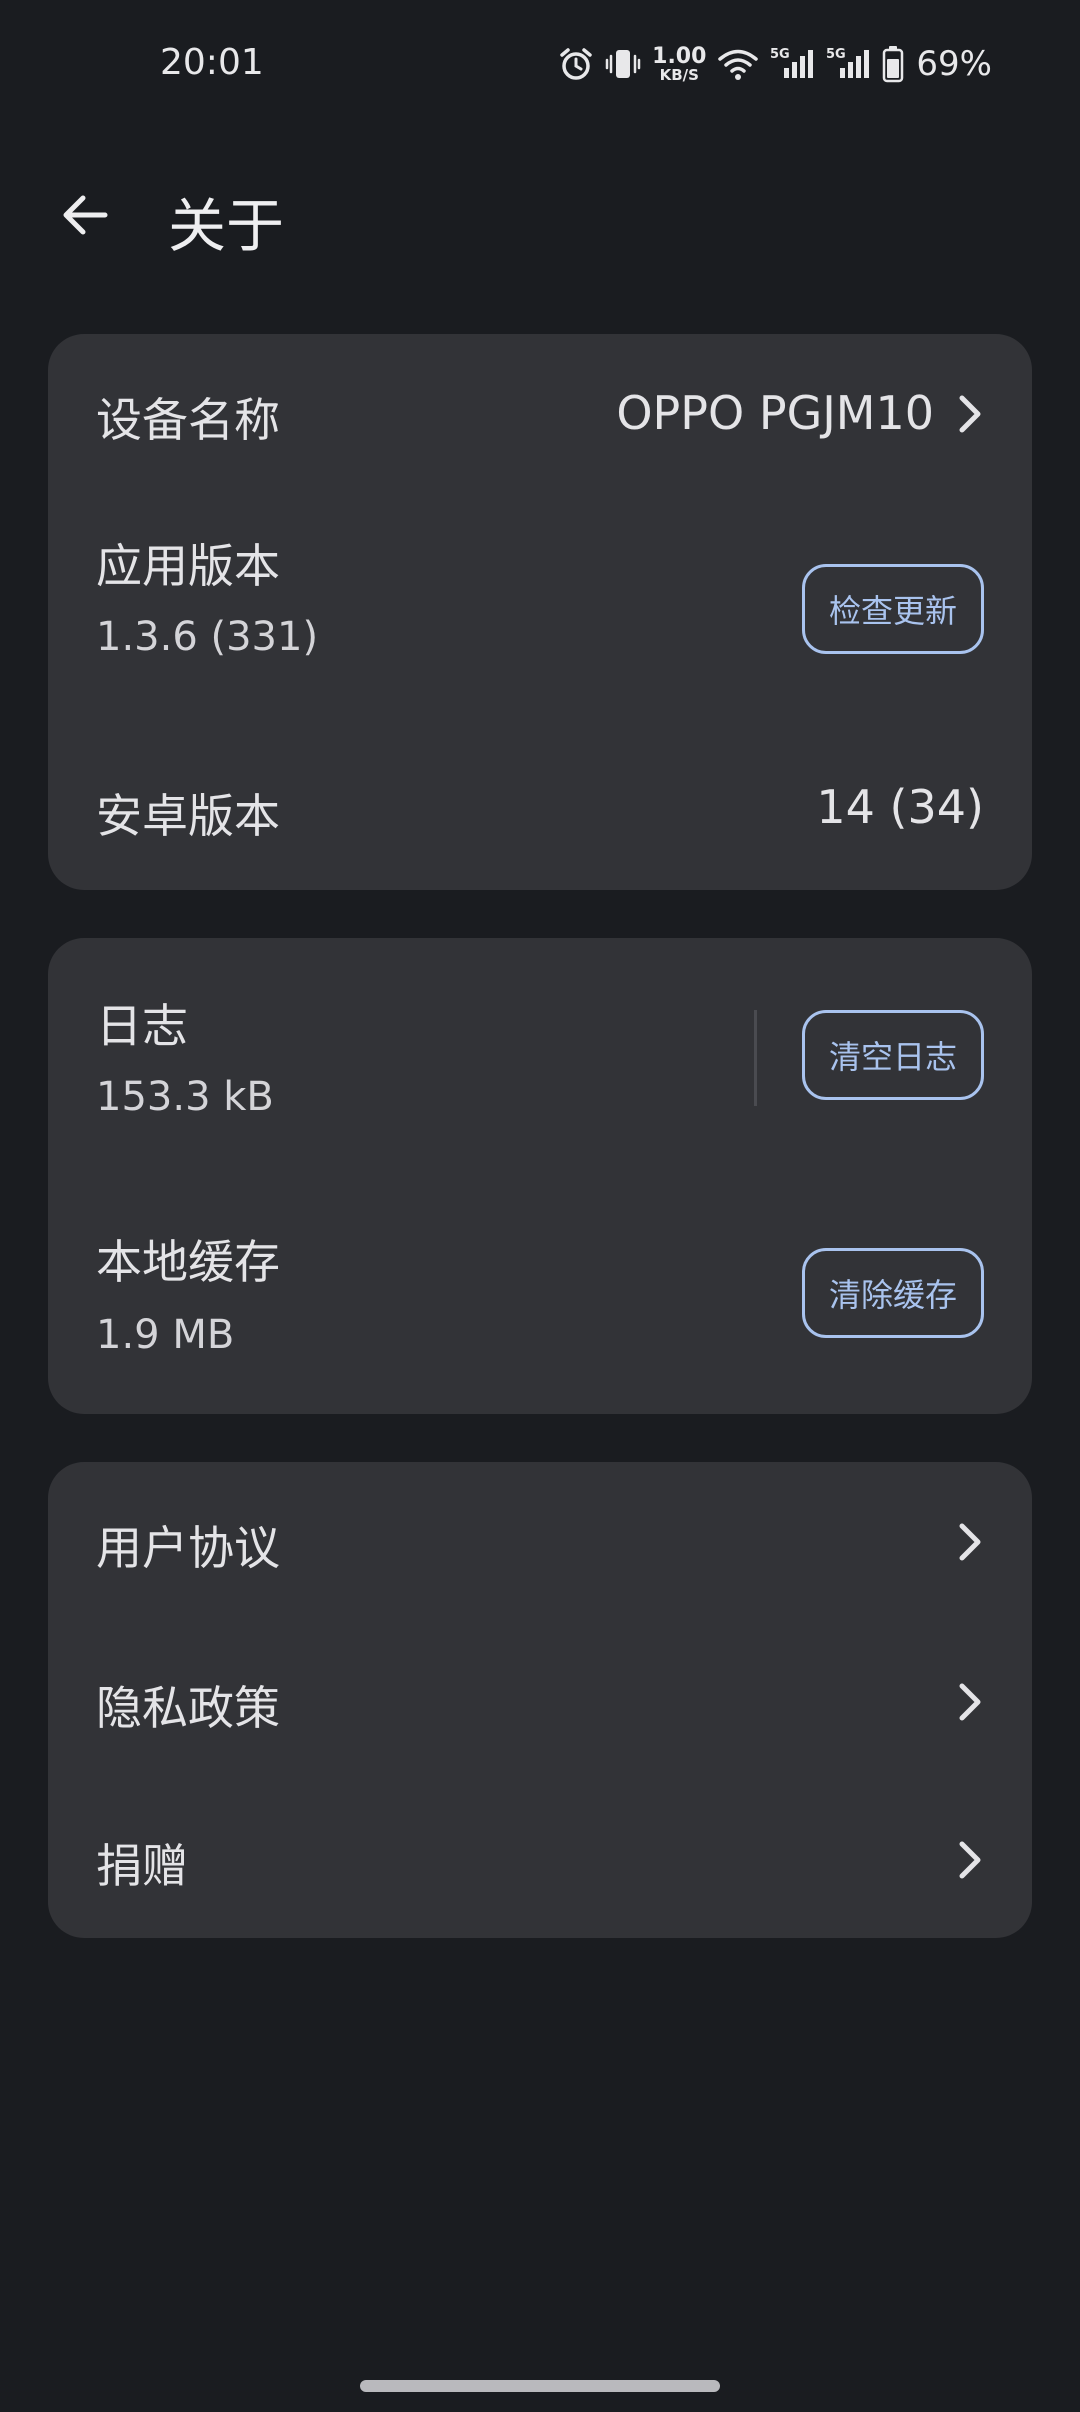 The image size is (1080, 2412). Describe the element at coordinates (540, 1296) in the screenshot. I see `cache-row: 本地缓存 1.9 MB 清除缓存` at that location.